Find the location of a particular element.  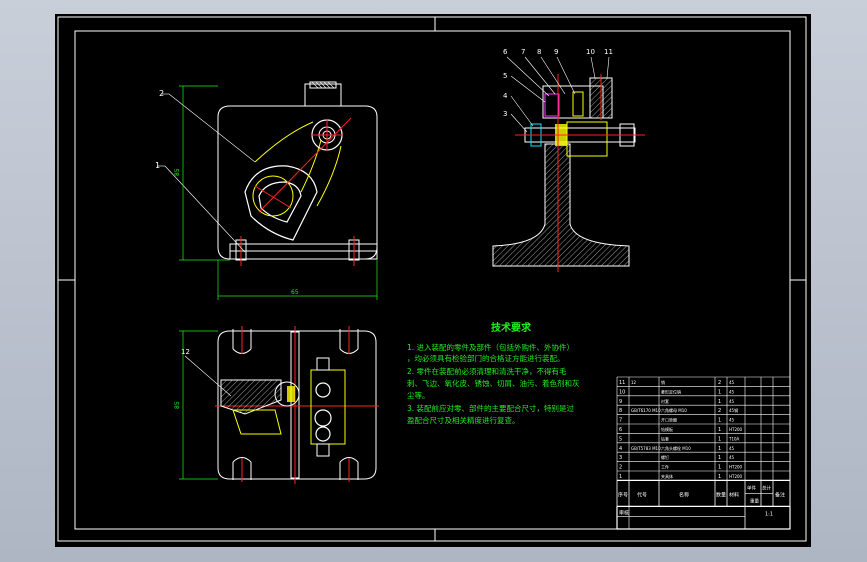

bom-header-note: 备注 is located at coordinates (780, 494).